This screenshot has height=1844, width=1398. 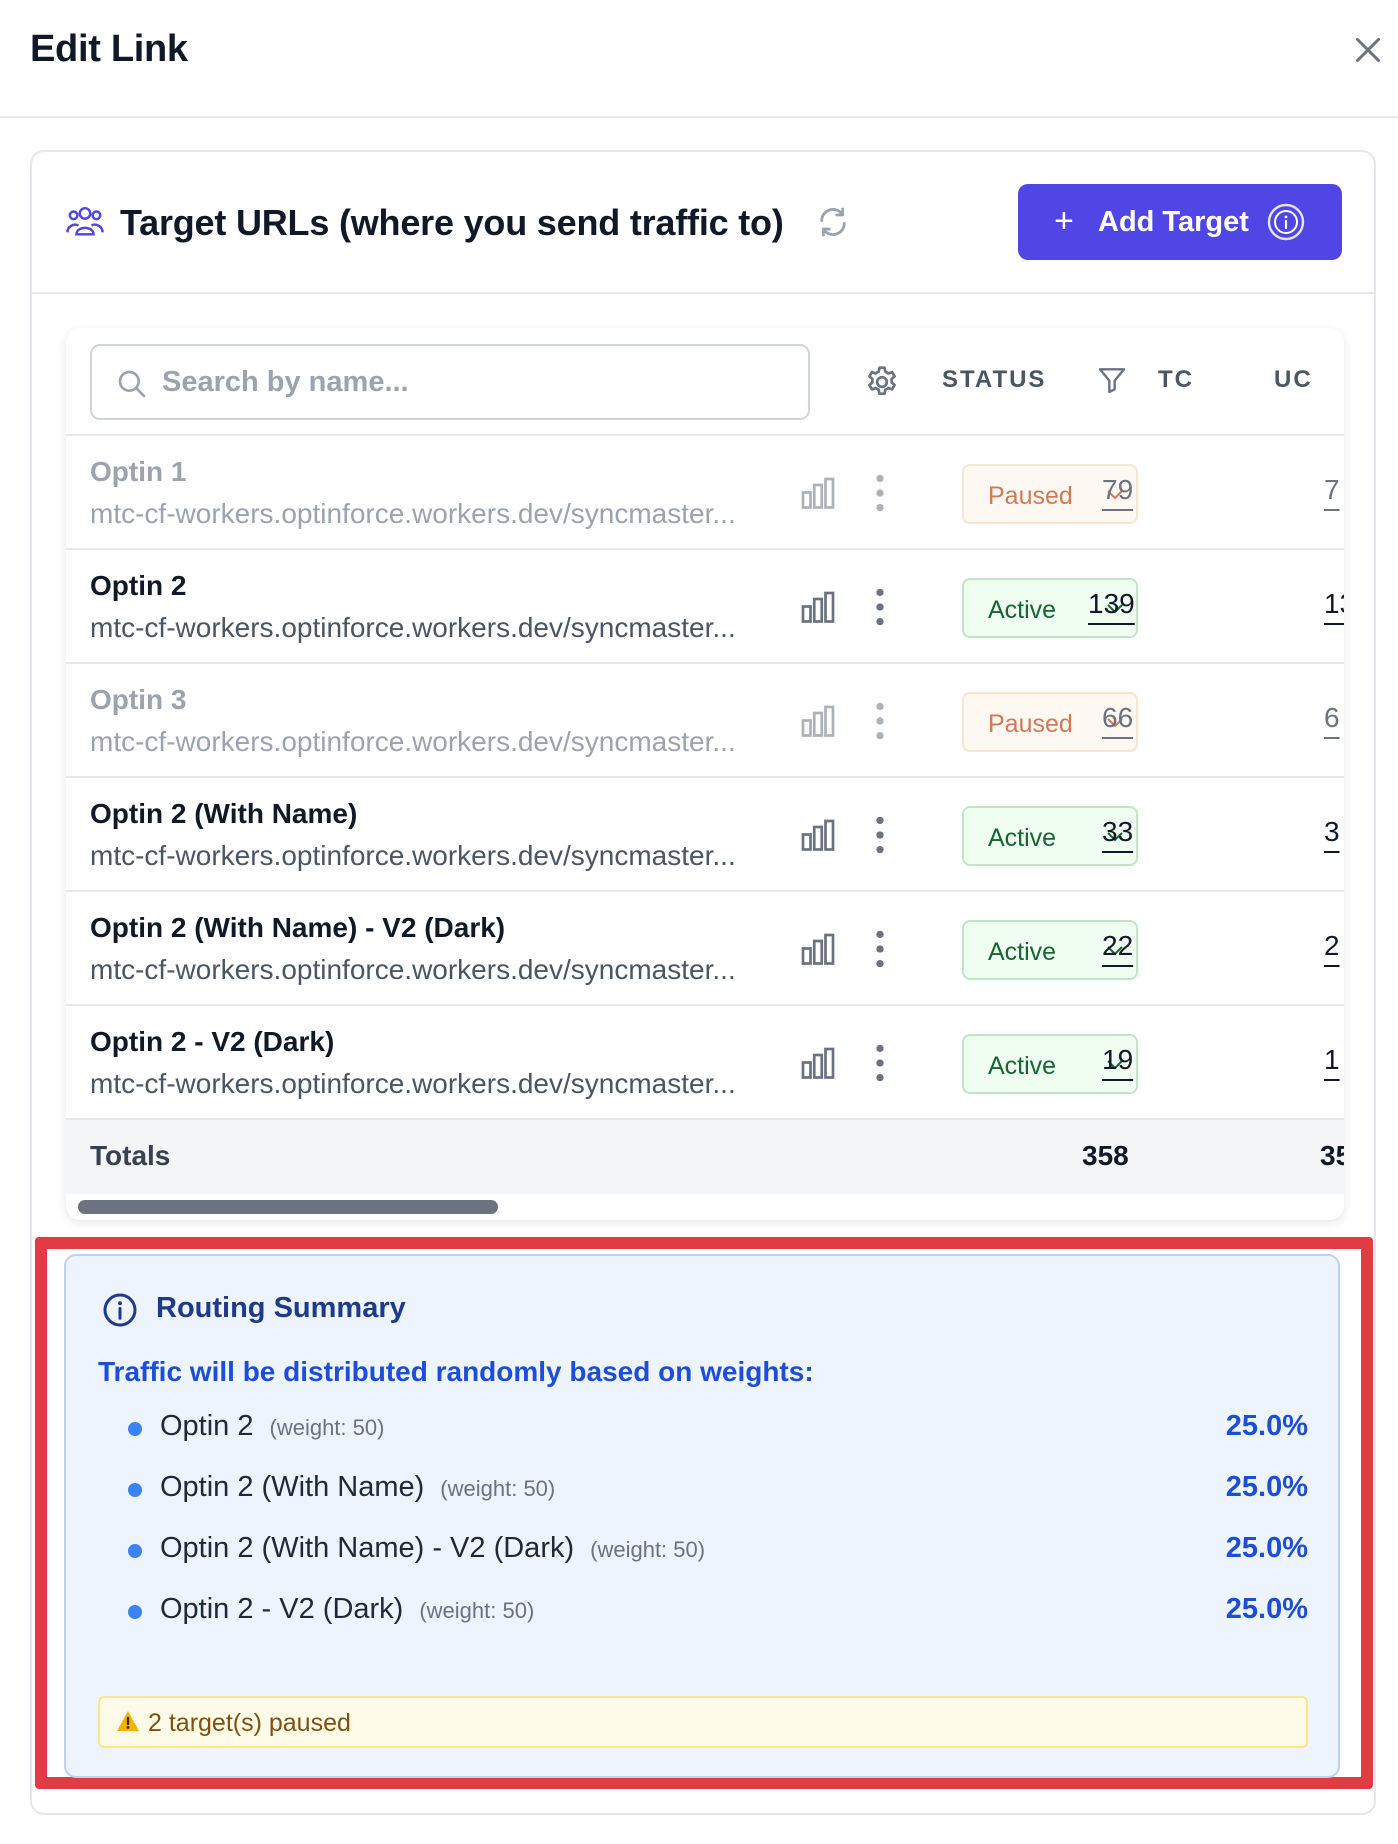 I want to click on modal-title: Edit Link, so click(x=109, y=49).